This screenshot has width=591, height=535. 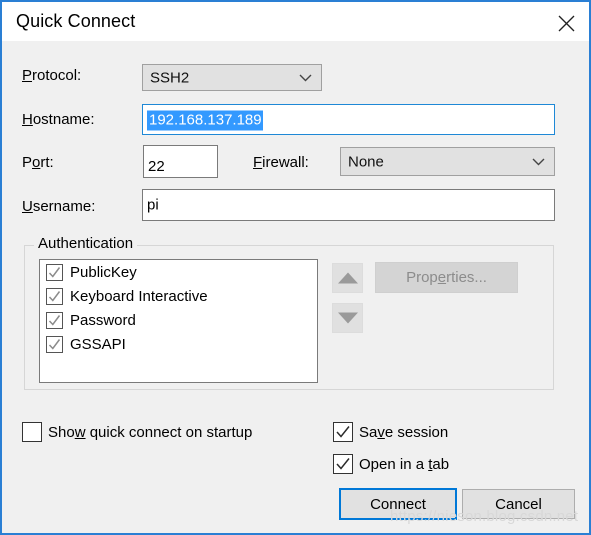 What do you see at coordinates (153, 205) in the screenshot?
I see `username-value: pi` at bounding box center [153, 205].